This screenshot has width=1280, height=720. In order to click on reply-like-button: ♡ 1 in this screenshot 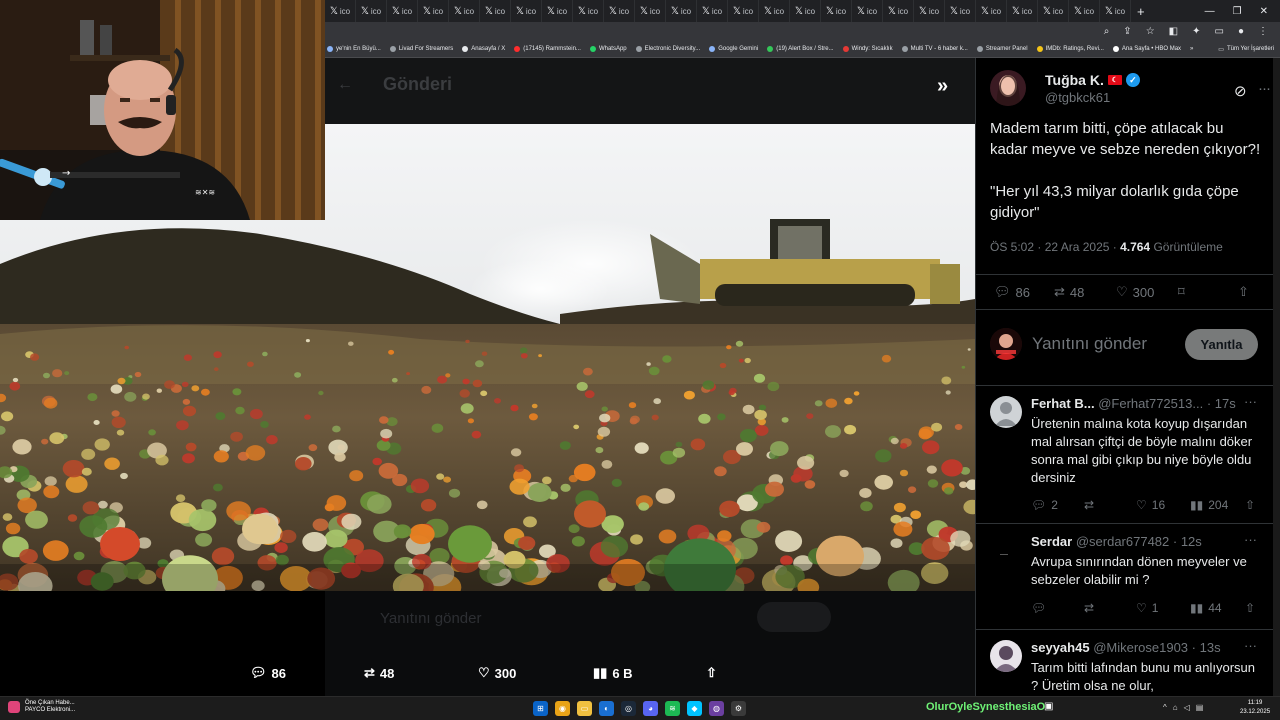, I will do `click(1147, 608)`.